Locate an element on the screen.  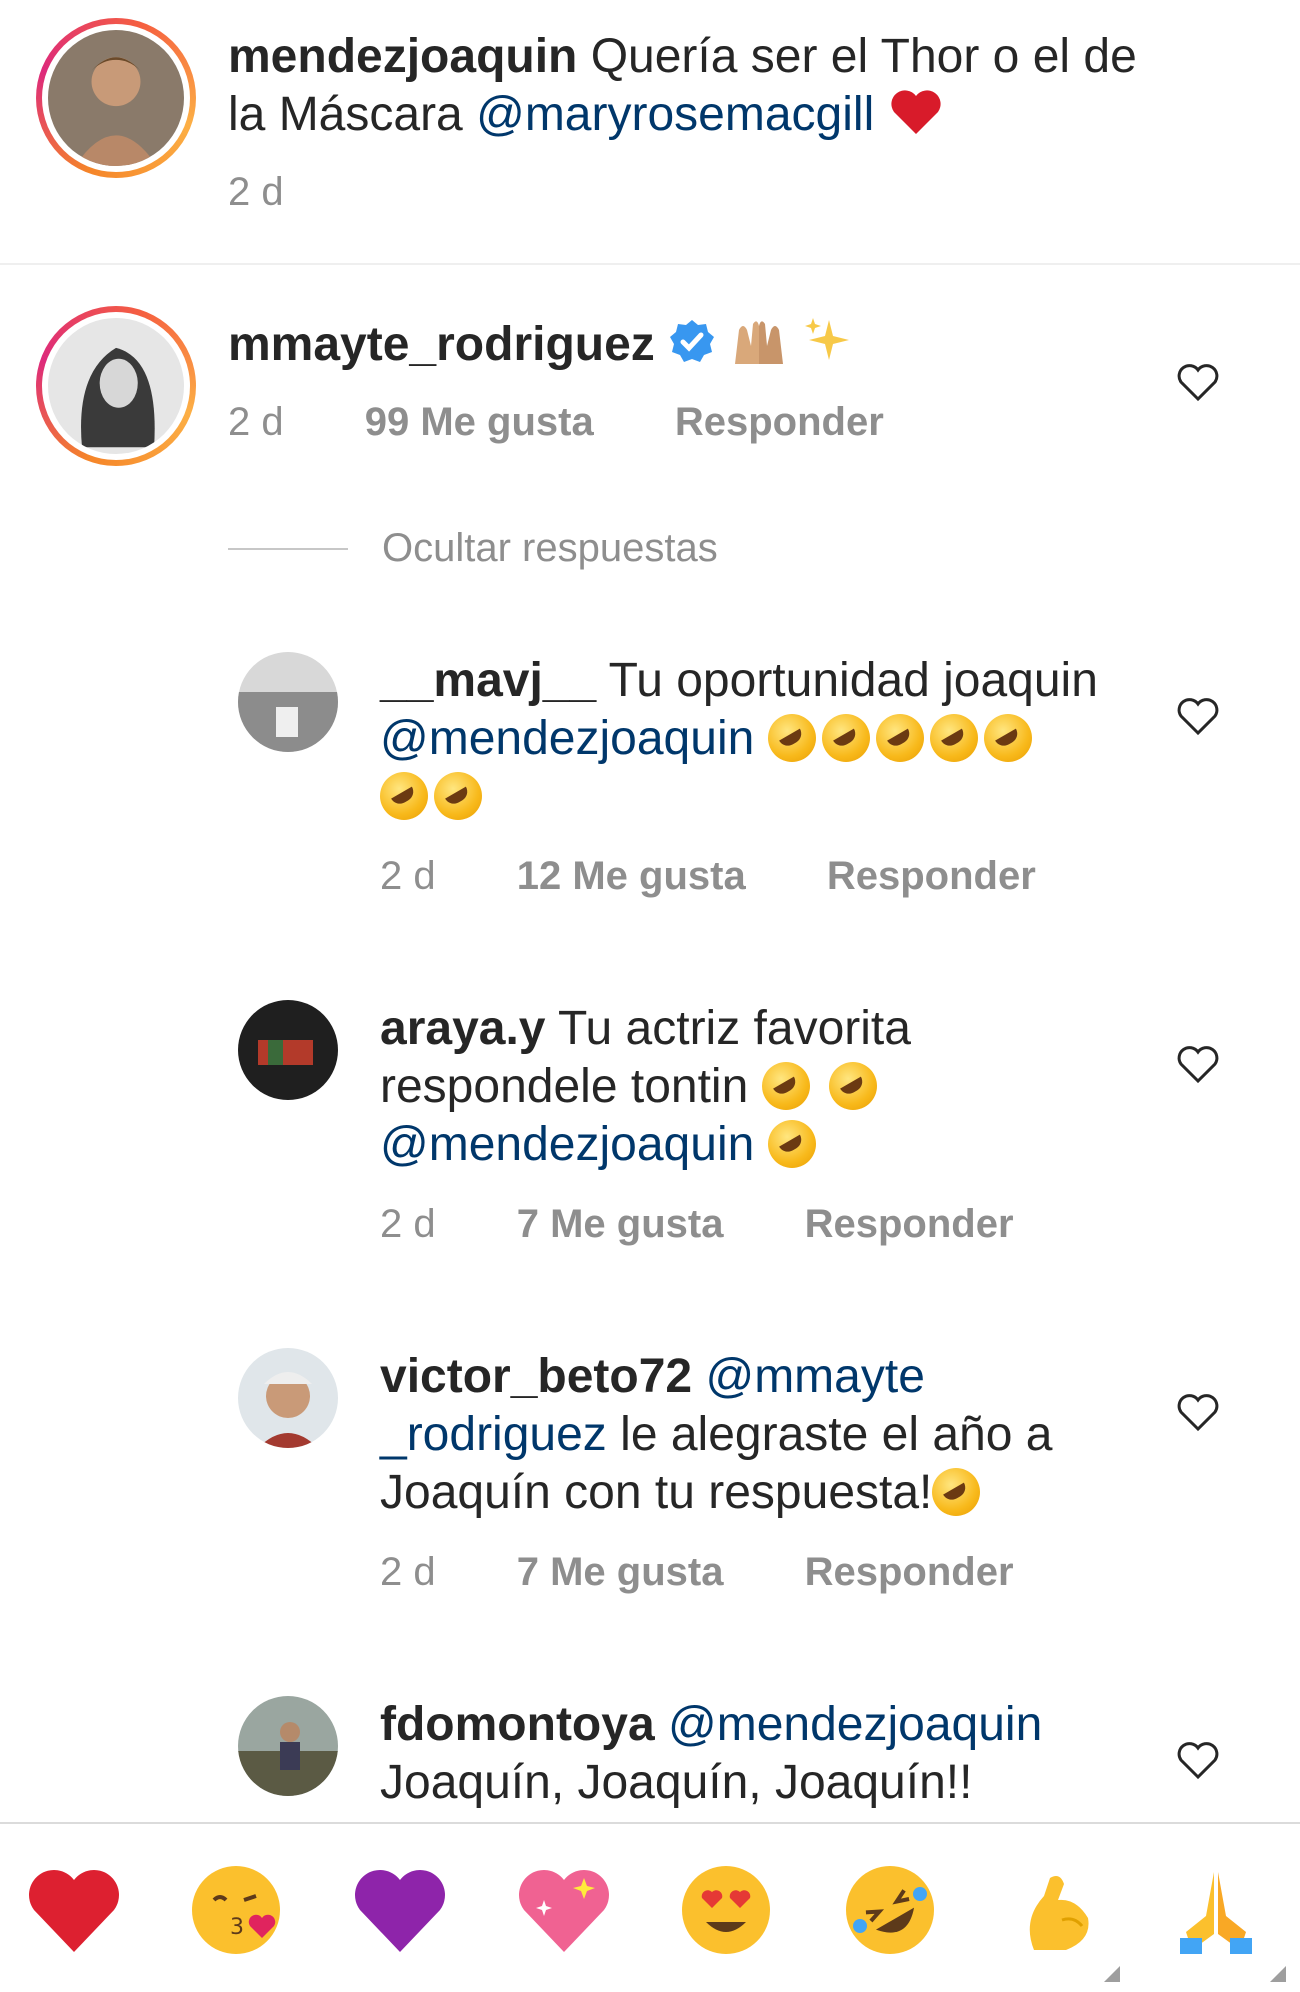
caption-avatar is located at coordinates (116, 98).